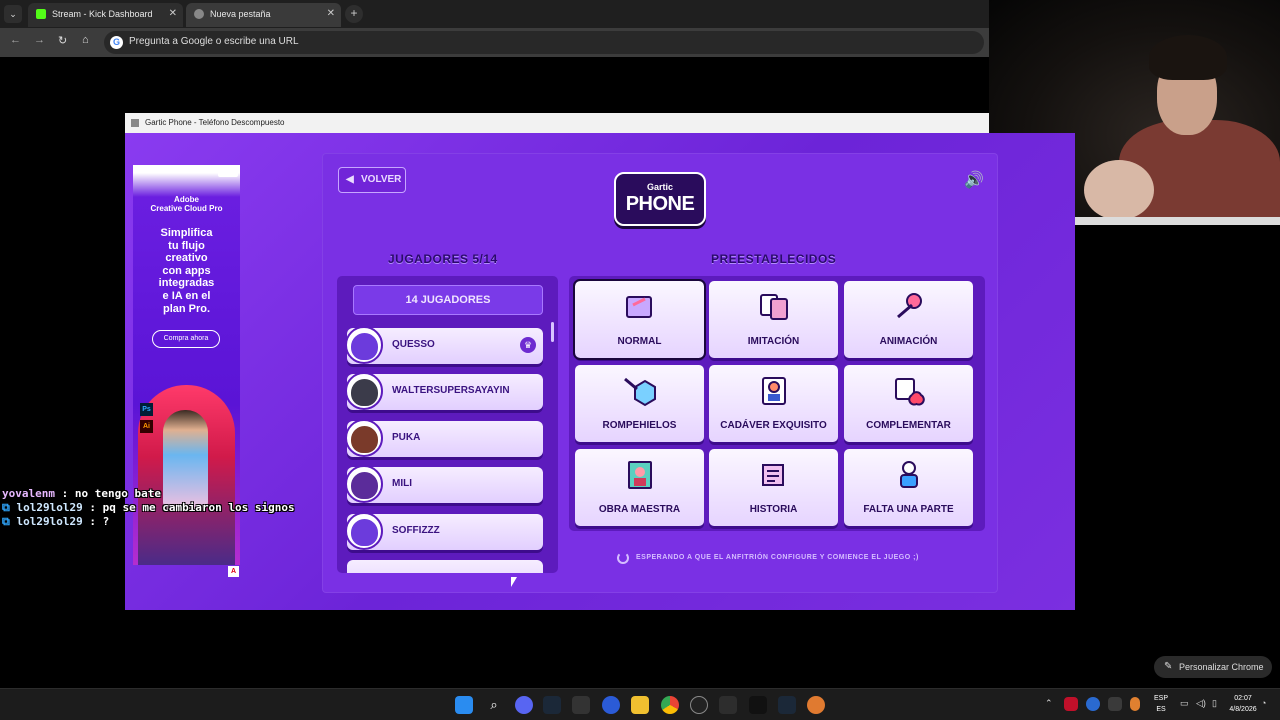 The width and height of the screenshot is (1280, 720). What do you see at coordinates (85, 40) in the screenshot?
I see `home-icon: ⌂` at bounding box center [85, 40].